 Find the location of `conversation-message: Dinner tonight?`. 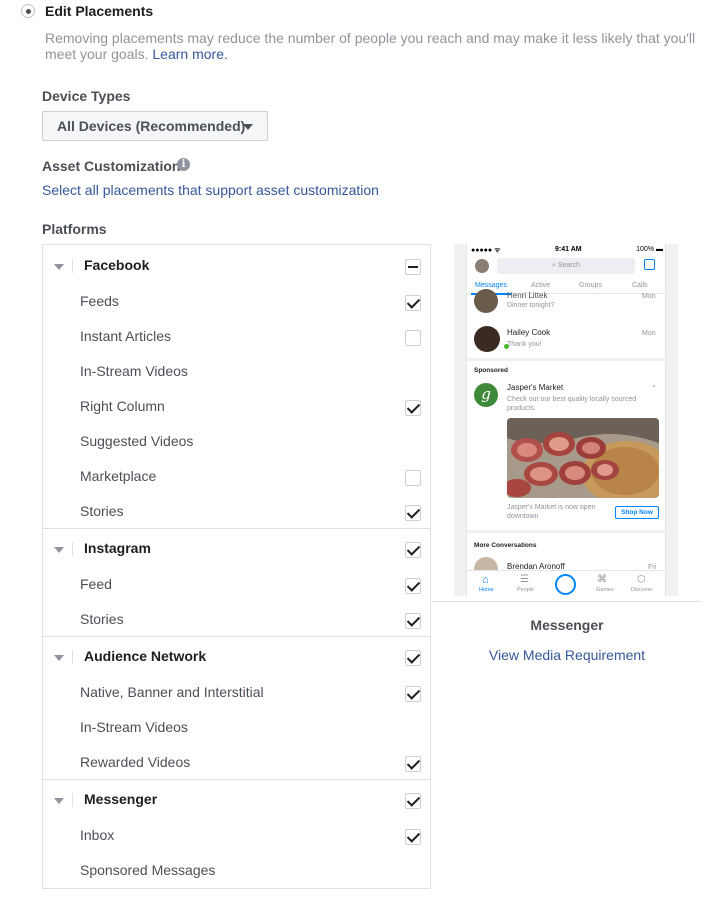

conversation-message: Dinner tonight? is located at coordinates (531, 305).